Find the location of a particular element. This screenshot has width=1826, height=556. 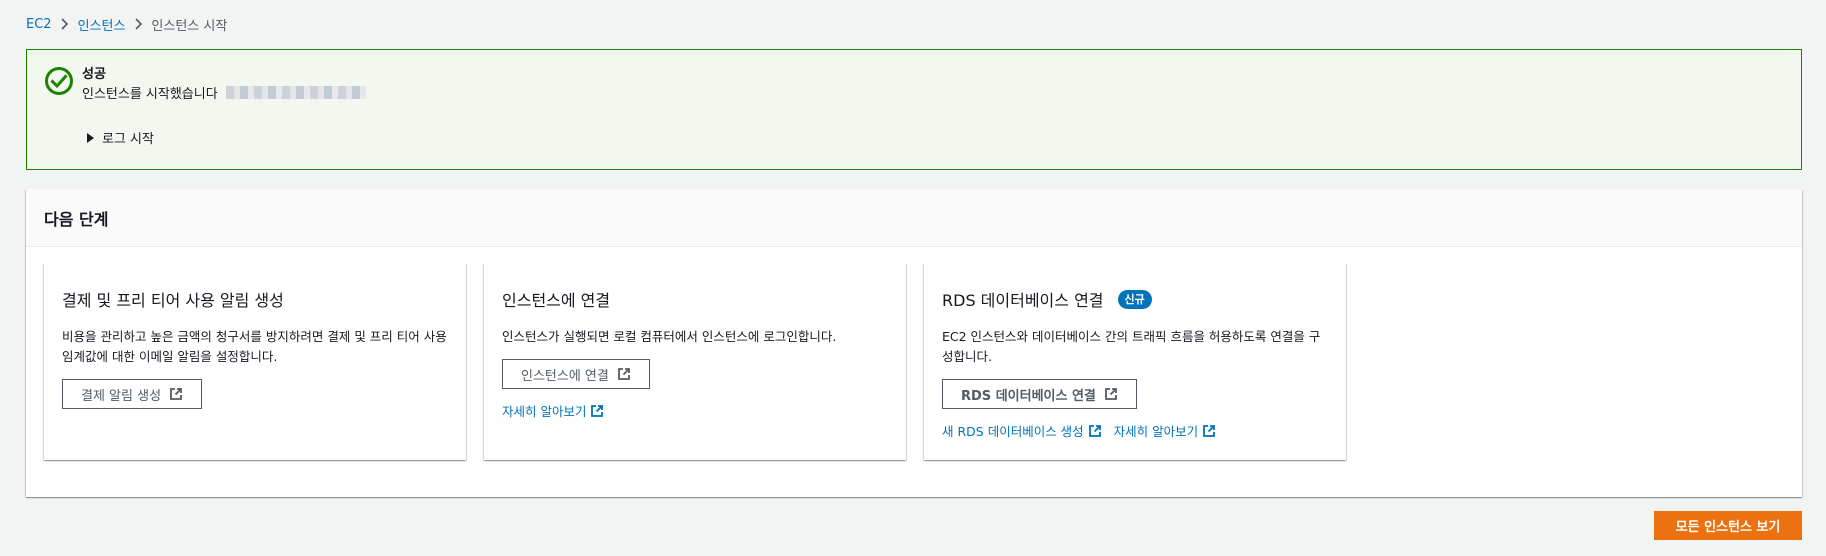

breadcrumb: EC2 인스턴스 인스턴스 시작 is located at coordinates (126, 24).